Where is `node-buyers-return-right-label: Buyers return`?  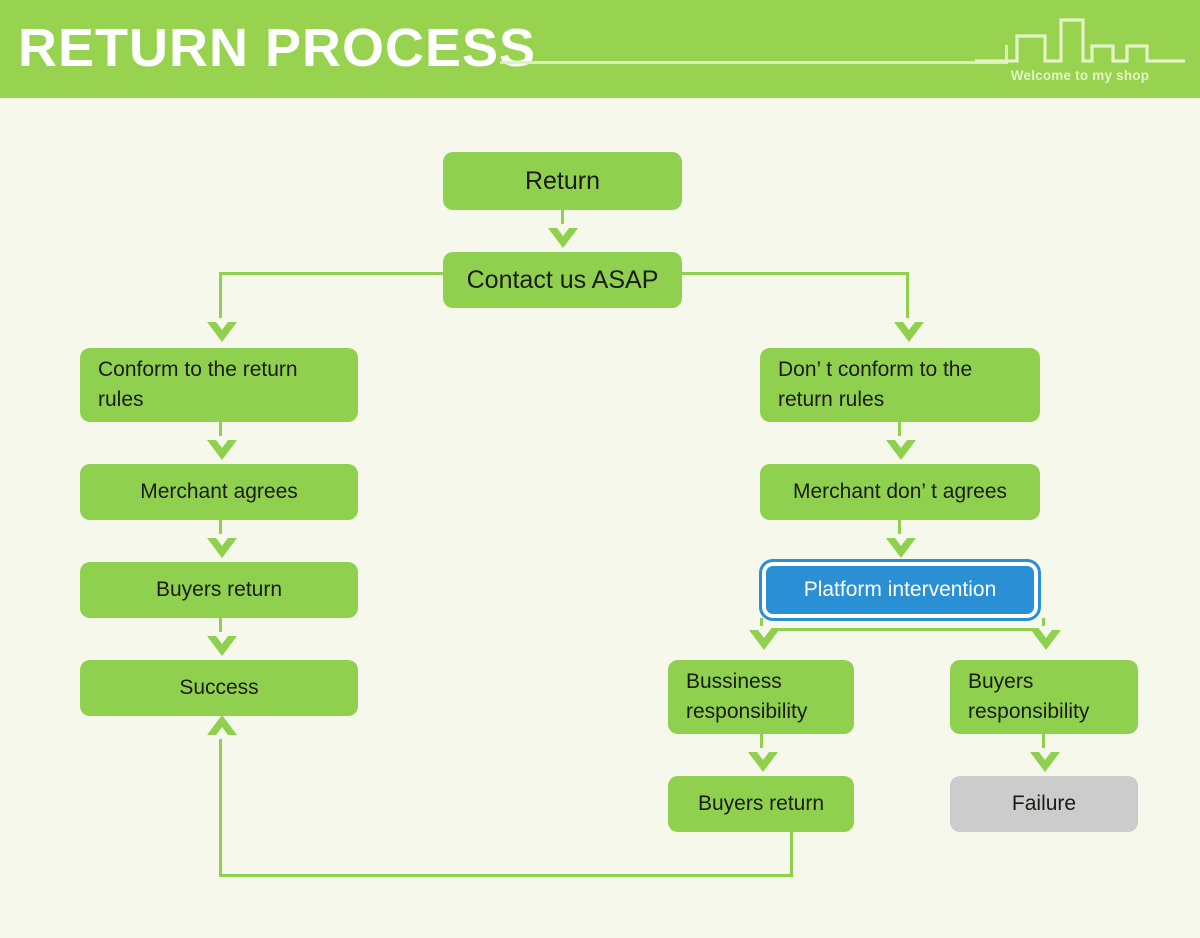 node-buyers-return-right-label: Buyers return is located at coordinates (761, 803).